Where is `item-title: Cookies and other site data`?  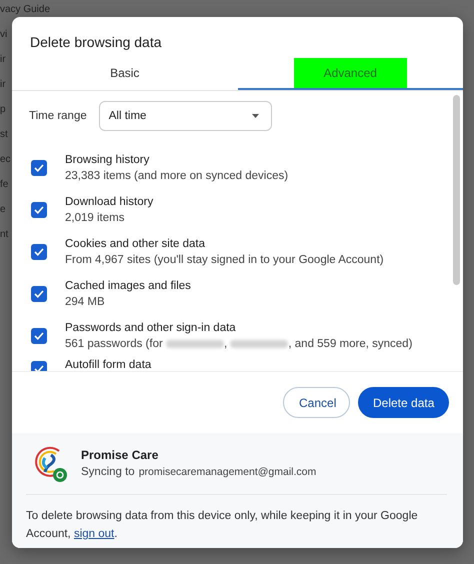
item-title: Cookies and other site data is located at coordinates (135, 244).